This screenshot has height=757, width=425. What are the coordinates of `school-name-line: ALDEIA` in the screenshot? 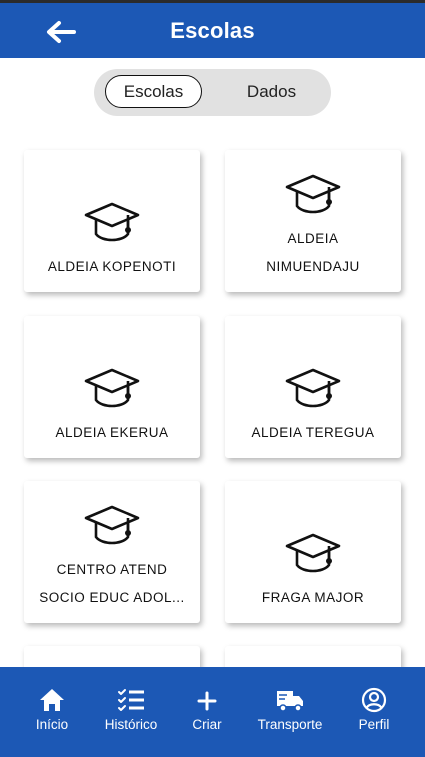 It's located at (313, 238).